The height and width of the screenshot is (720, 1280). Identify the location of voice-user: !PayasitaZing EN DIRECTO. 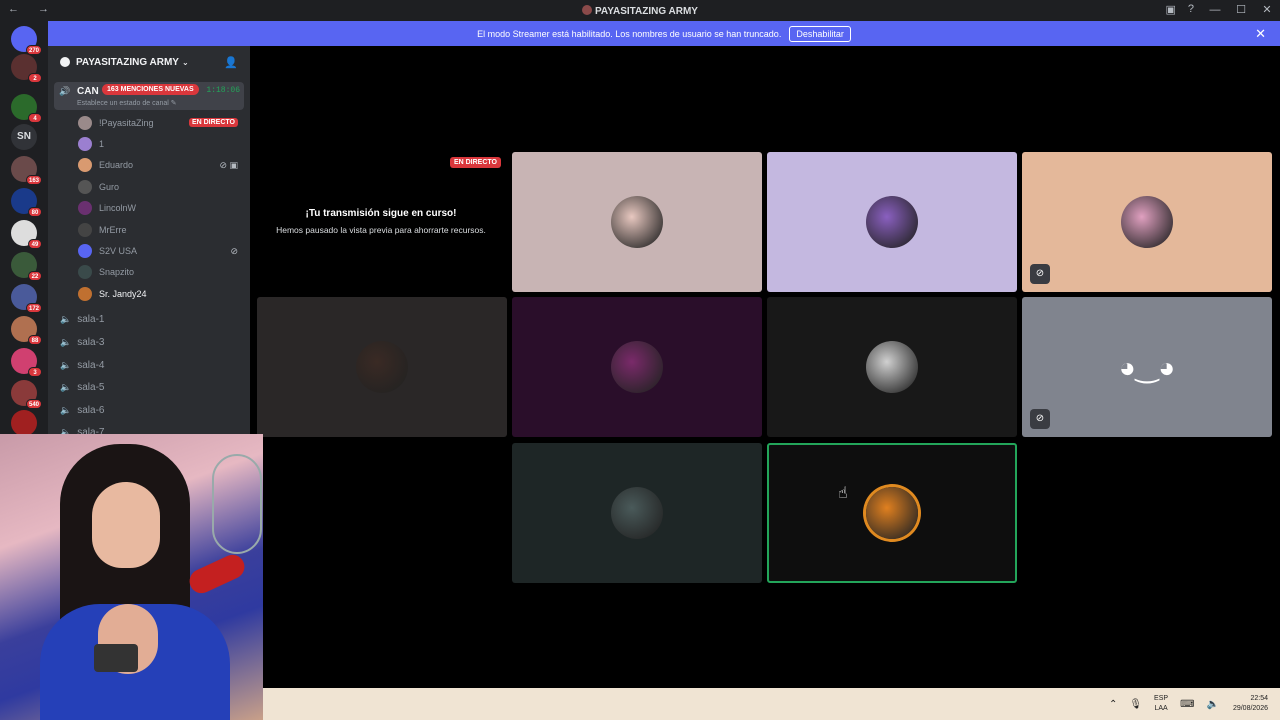
(149, 122).